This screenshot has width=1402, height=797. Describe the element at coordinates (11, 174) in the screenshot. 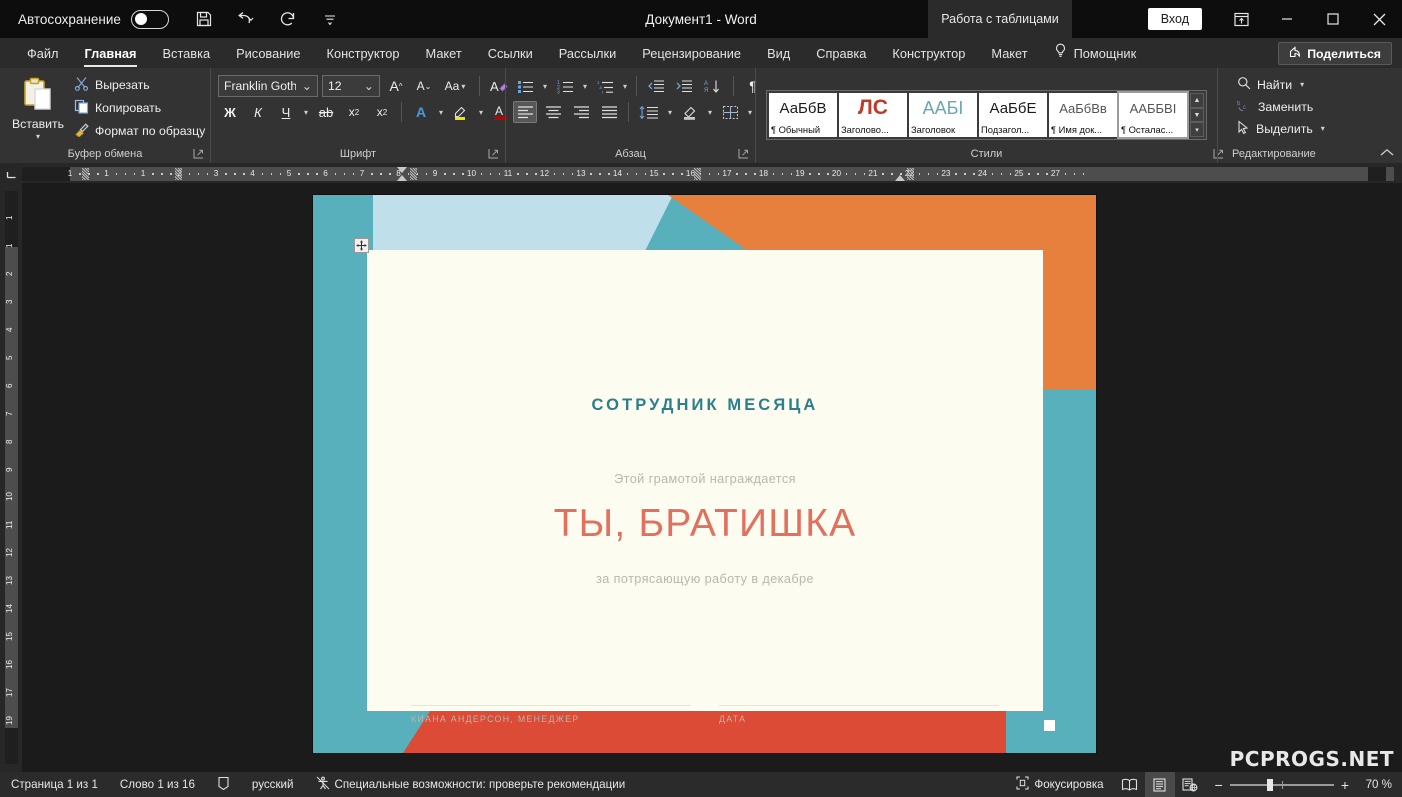

I see `tab-selector-button` at that location.